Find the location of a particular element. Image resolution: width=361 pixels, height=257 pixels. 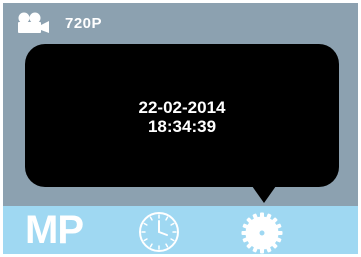

time-value: 18:34:39 is located at coordinates (182, 126).